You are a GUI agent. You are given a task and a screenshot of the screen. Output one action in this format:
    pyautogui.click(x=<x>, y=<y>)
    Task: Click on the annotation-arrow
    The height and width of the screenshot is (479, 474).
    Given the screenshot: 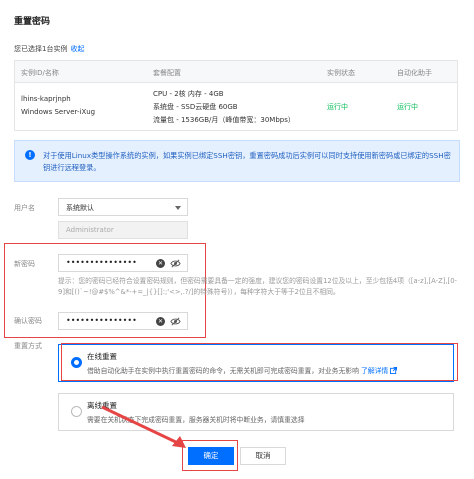 What is the action you would take?
    pyautogui.click(x=143, y=426)
    